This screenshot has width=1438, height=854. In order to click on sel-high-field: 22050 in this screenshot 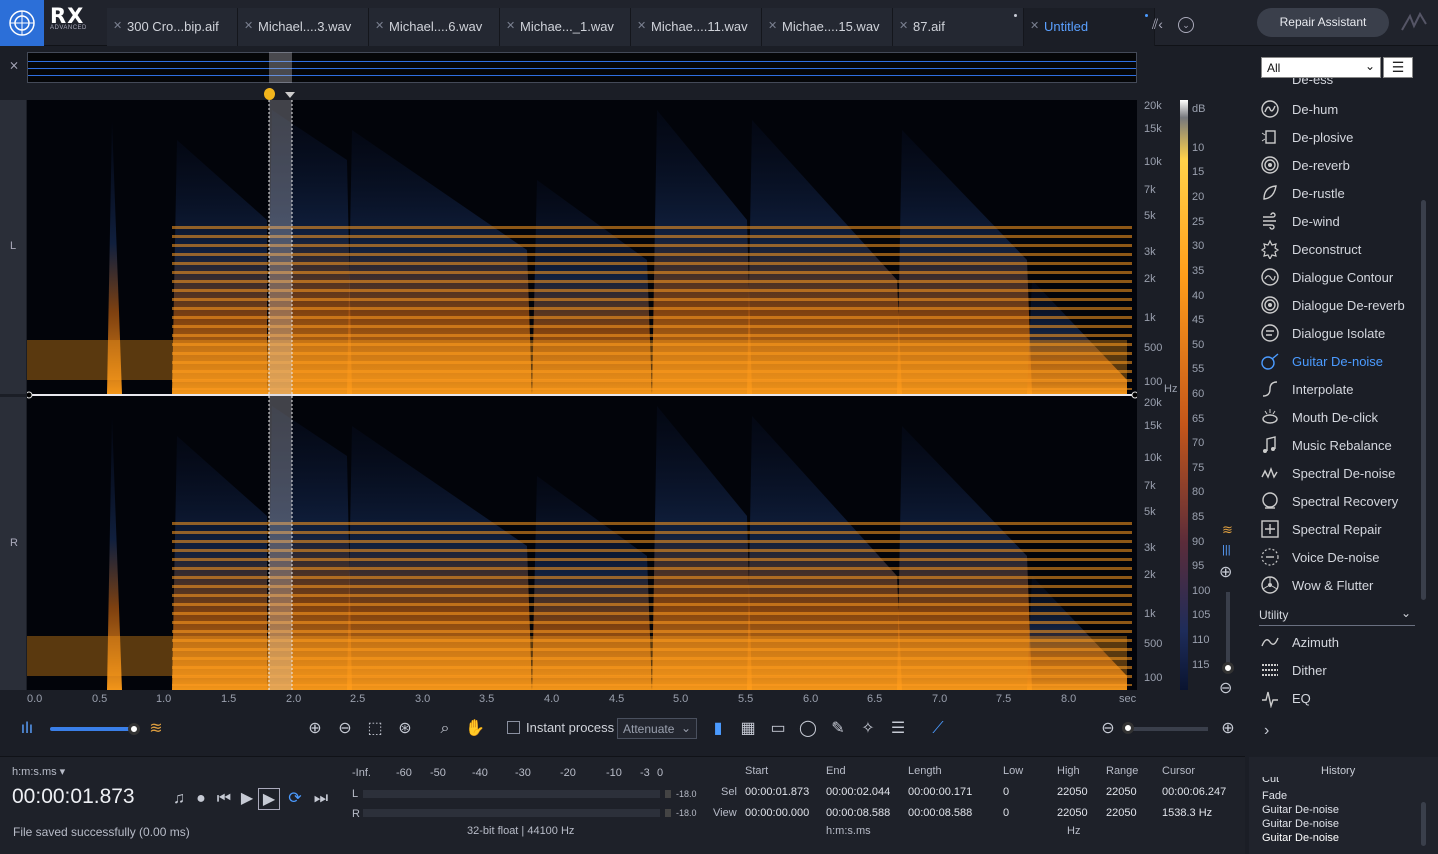, I will do `click(1072, 792)`.